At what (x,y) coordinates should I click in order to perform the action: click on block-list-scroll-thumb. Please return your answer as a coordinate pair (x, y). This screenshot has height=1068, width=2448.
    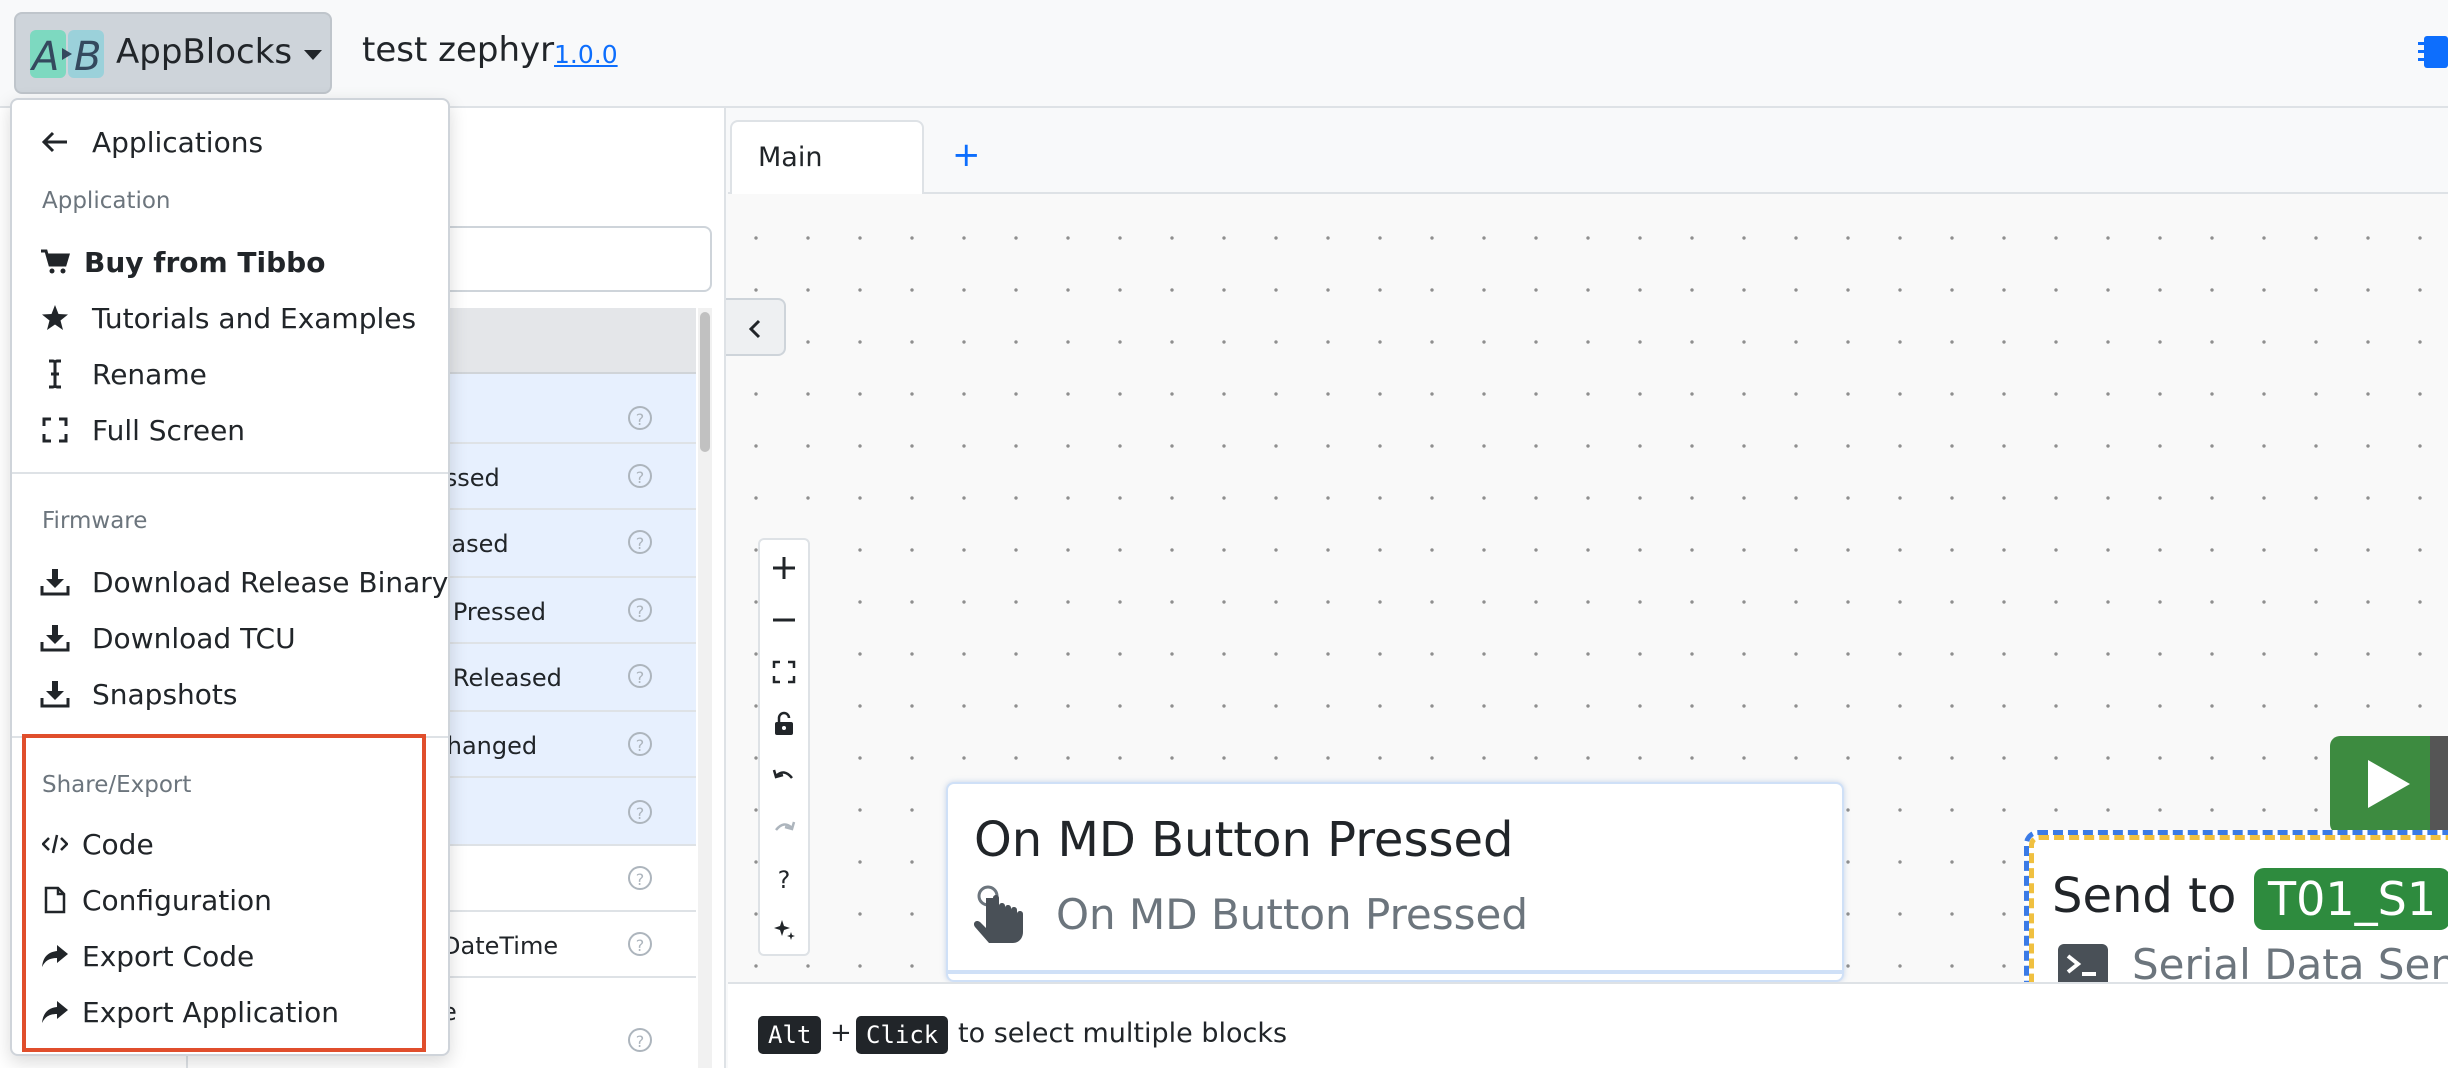
    Looking at the image, I should click on (705, 382).